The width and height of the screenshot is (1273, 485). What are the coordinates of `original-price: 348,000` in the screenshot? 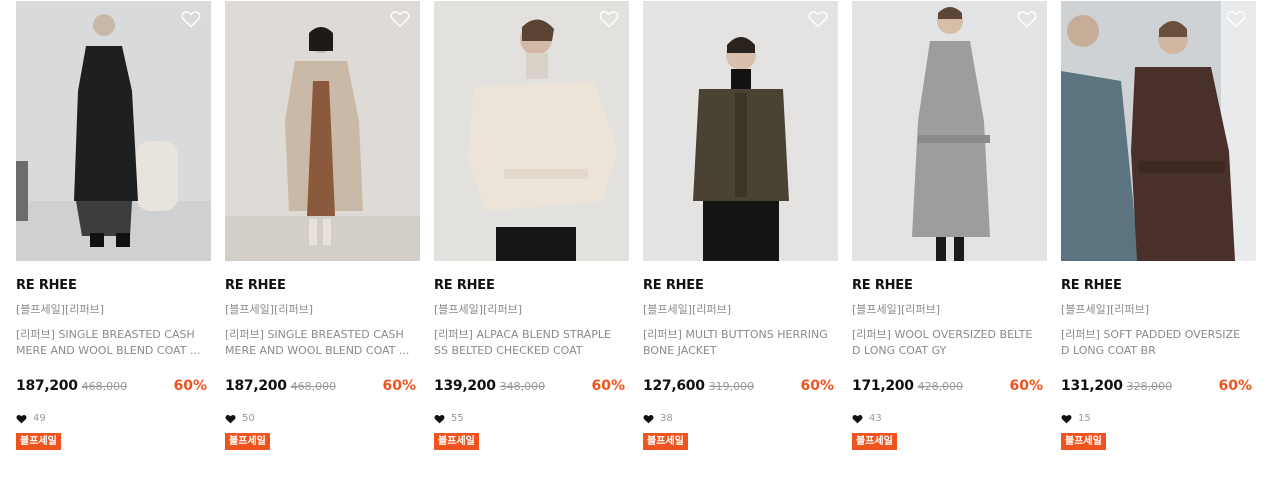 It's located at (522, 386).